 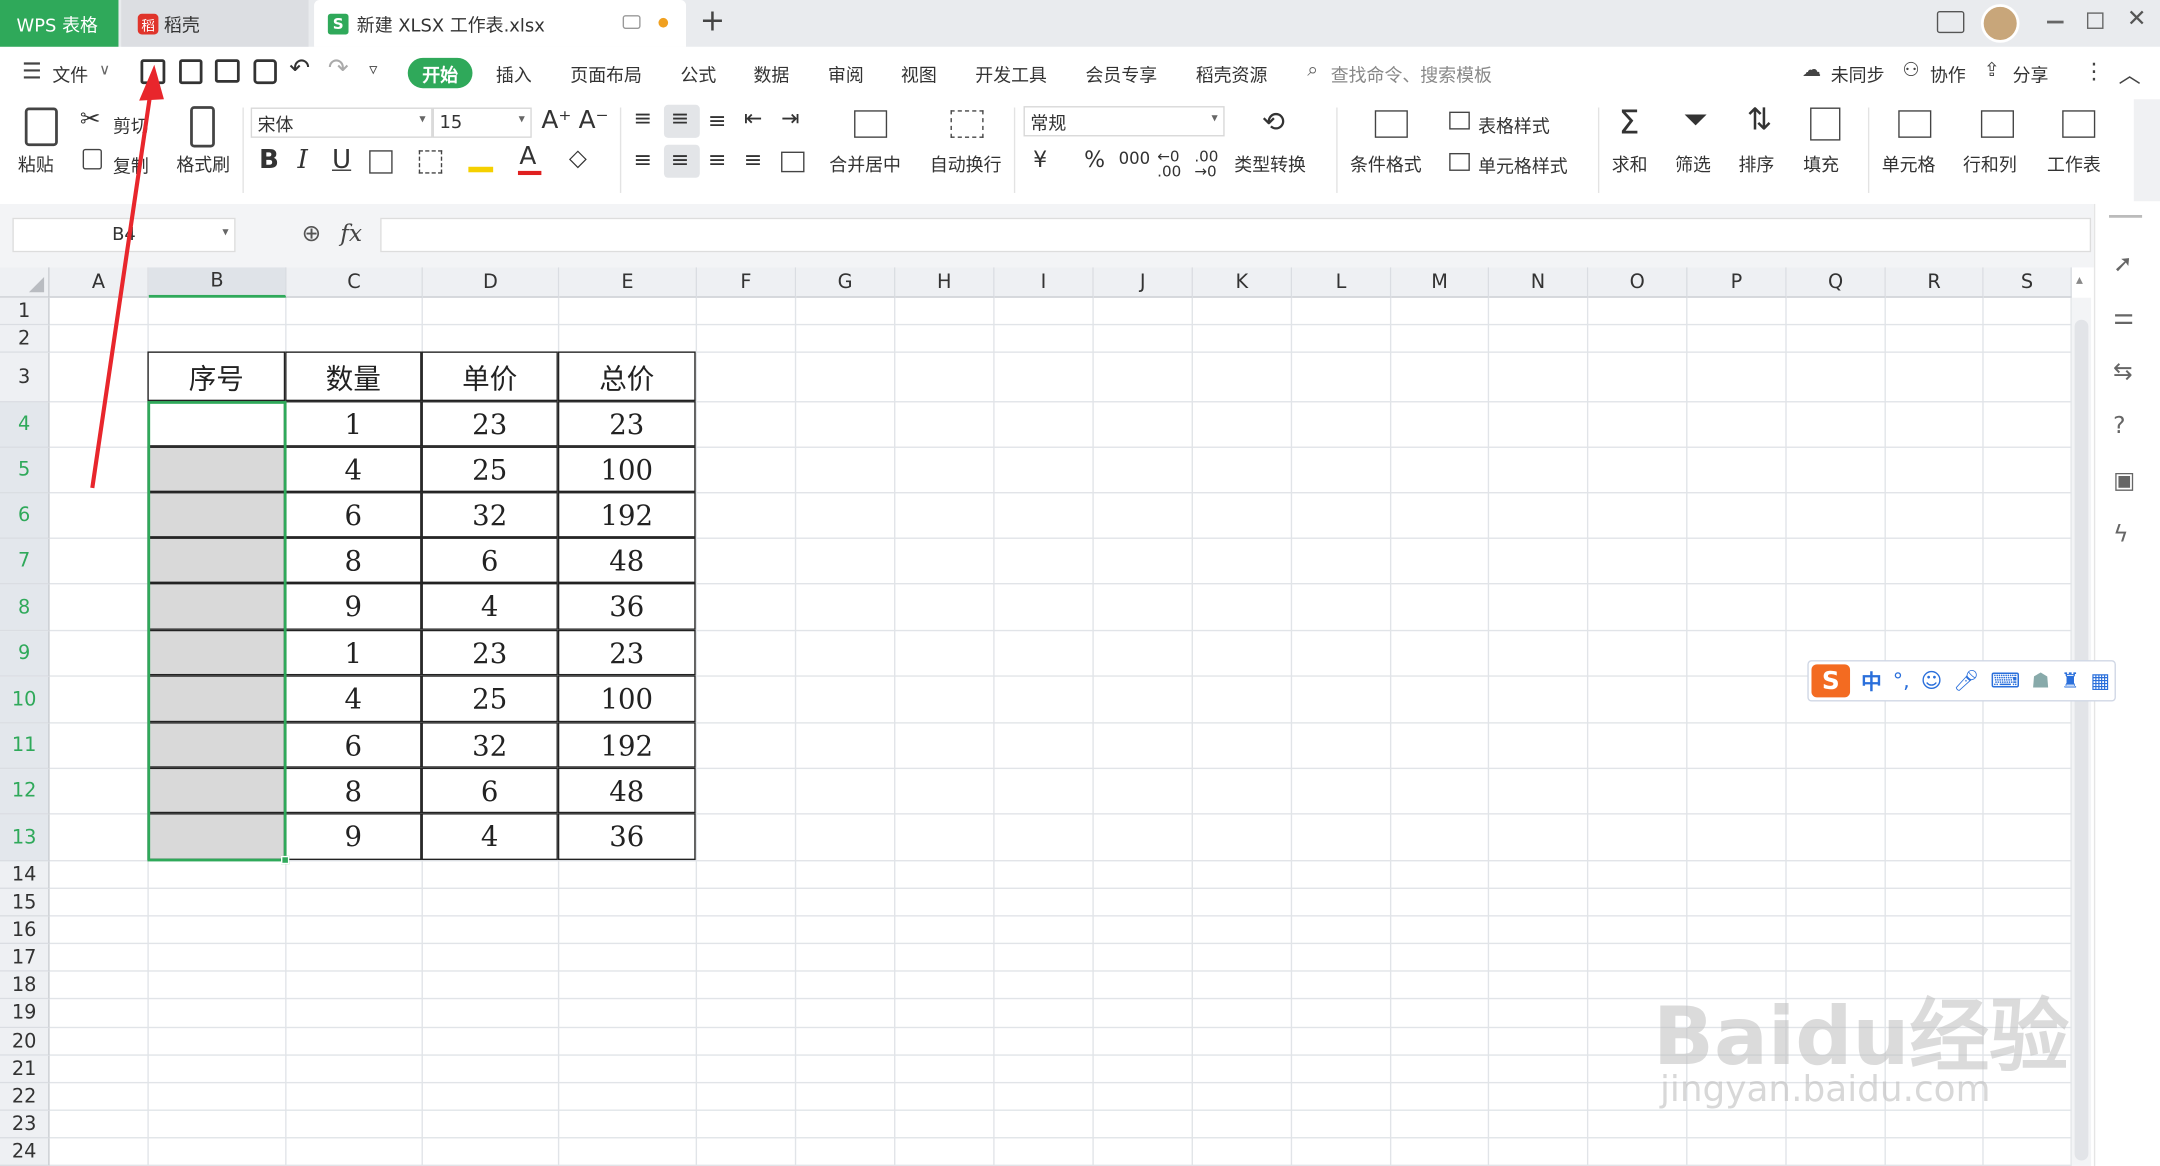 What do you see at coordinates (151, 82) in the screenshot?
I see `arrow-head-icon` at bounding box center [151, 82].